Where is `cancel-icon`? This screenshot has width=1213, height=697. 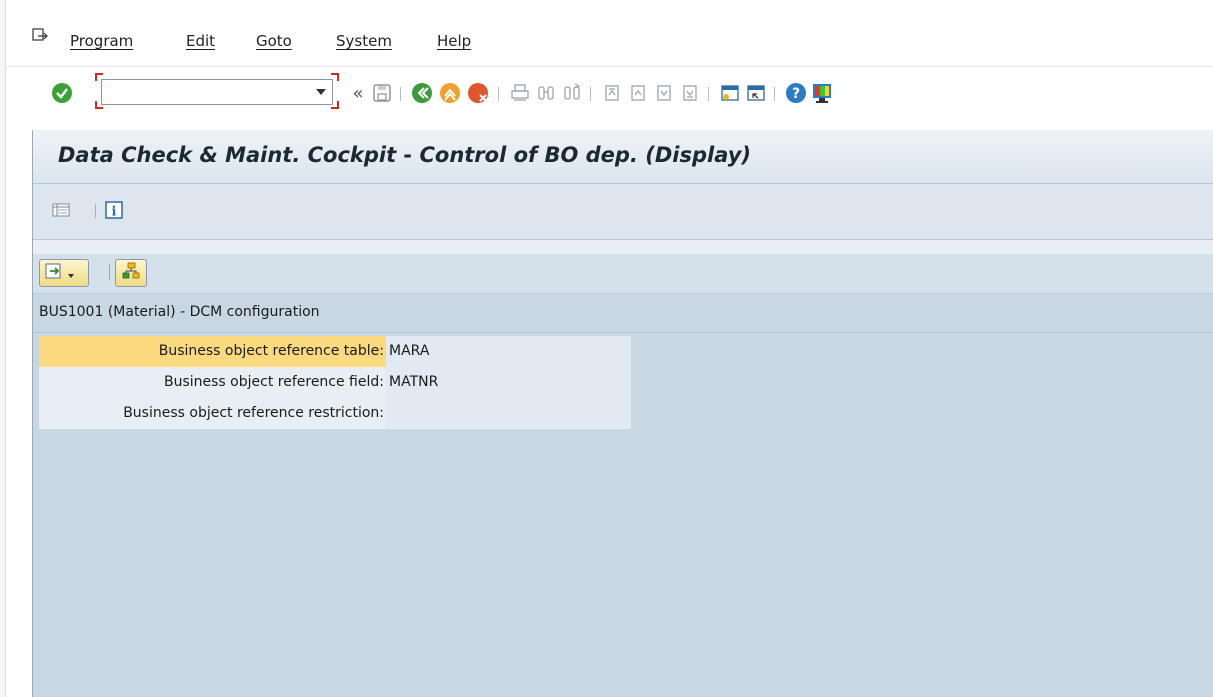 cancel-icon is located at coordinates (478, 93).